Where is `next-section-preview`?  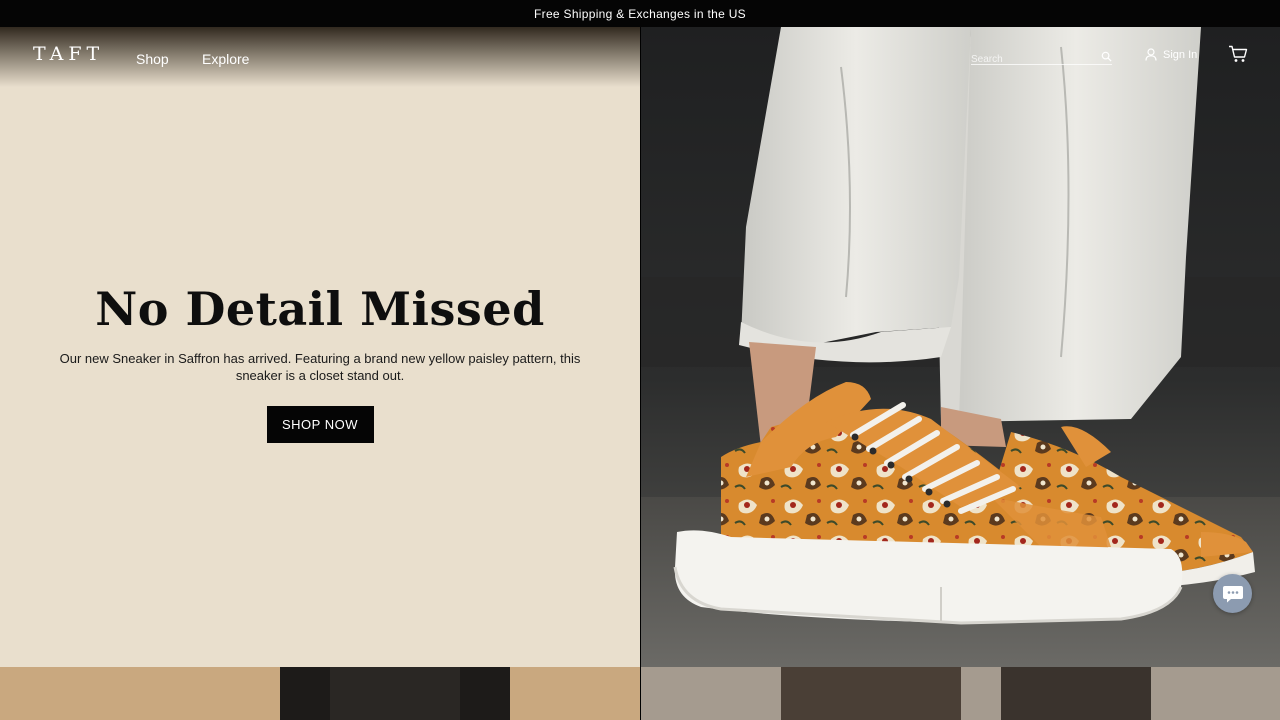
next-section-preview is located at coordinates (640, 693).